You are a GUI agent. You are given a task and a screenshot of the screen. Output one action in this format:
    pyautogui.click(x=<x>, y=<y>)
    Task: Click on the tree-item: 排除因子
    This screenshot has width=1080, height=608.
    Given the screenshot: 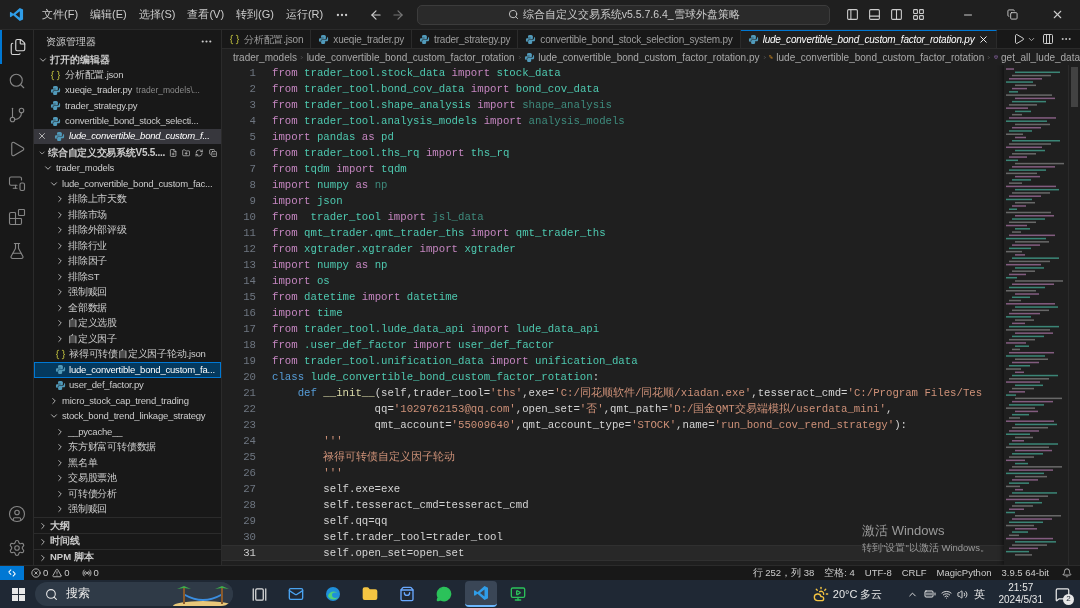 What is the action you would take?
    pyautogui.click(x=88, y=261)
    